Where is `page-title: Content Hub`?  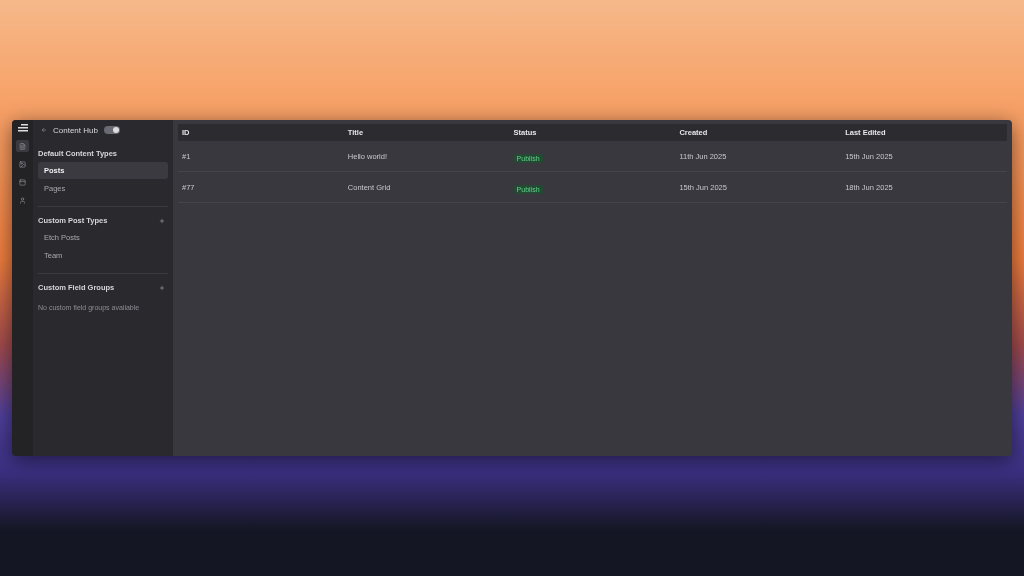 page-title: Content Hub is located at coordinates (75, 130).